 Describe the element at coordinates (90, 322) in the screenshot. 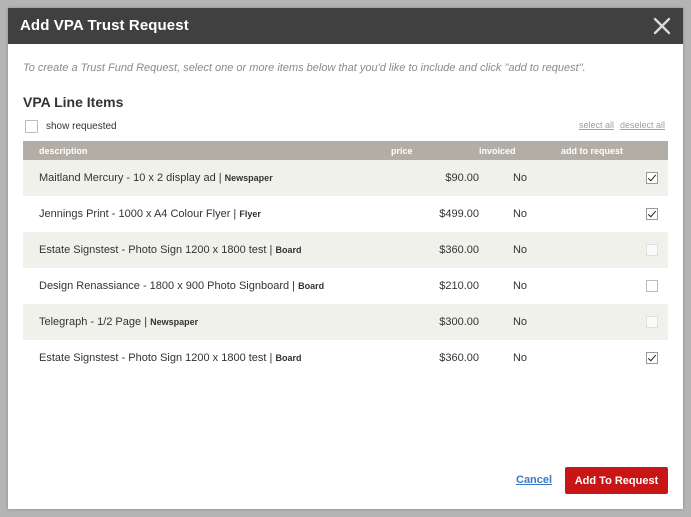

I see `item-description: Telegraph - 1/2 Page` at that location.